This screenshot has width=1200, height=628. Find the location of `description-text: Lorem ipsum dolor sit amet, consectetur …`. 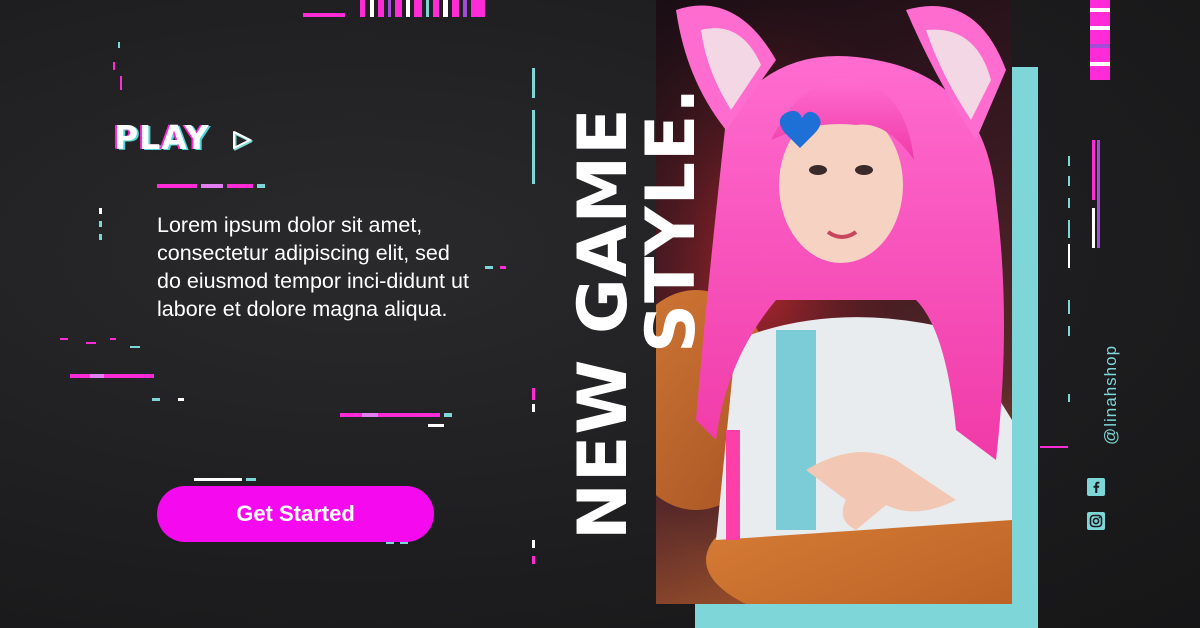

description-text: Lorem ipsum dolor sit amet, consectetur … is located at coordinates (313, 267).